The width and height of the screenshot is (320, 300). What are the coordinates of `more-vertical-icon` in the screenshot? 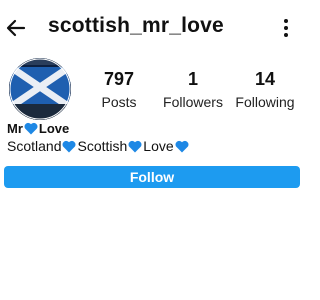 It's located at (286, 28).